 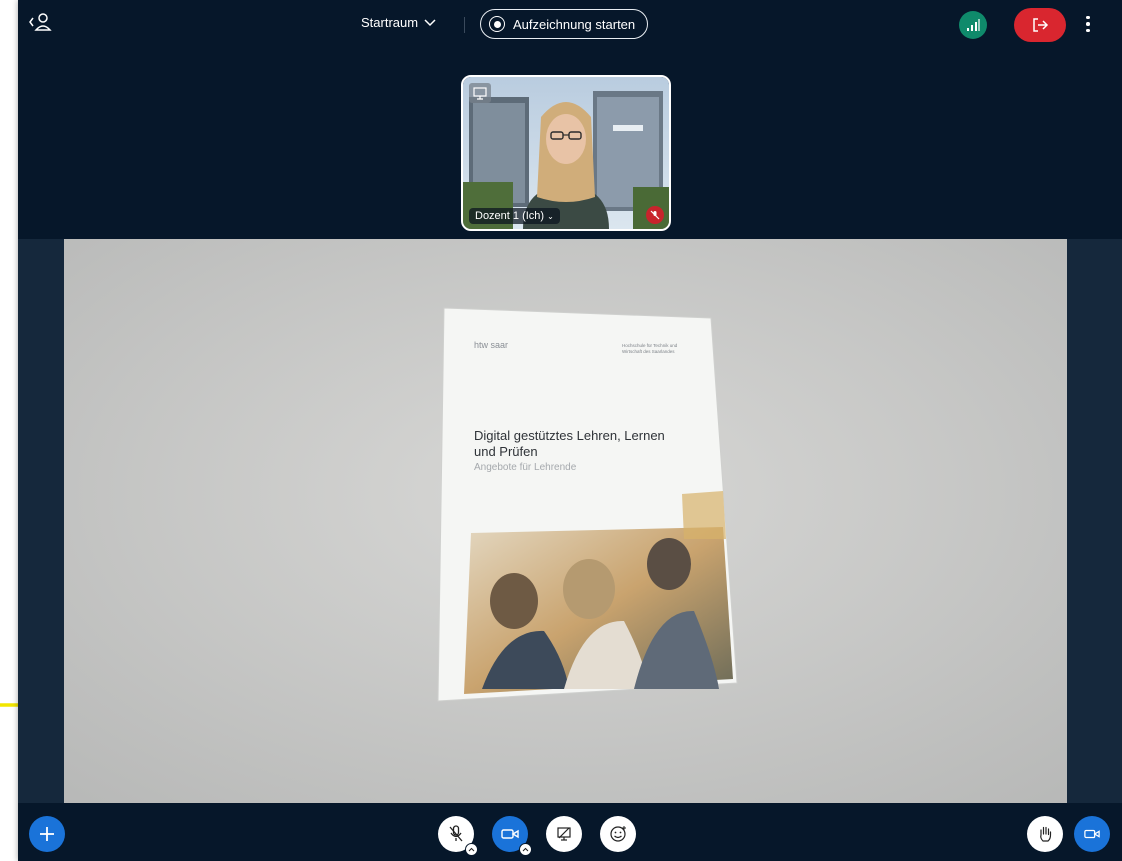 I want to click on camera-button, so click(x=512, y=836).